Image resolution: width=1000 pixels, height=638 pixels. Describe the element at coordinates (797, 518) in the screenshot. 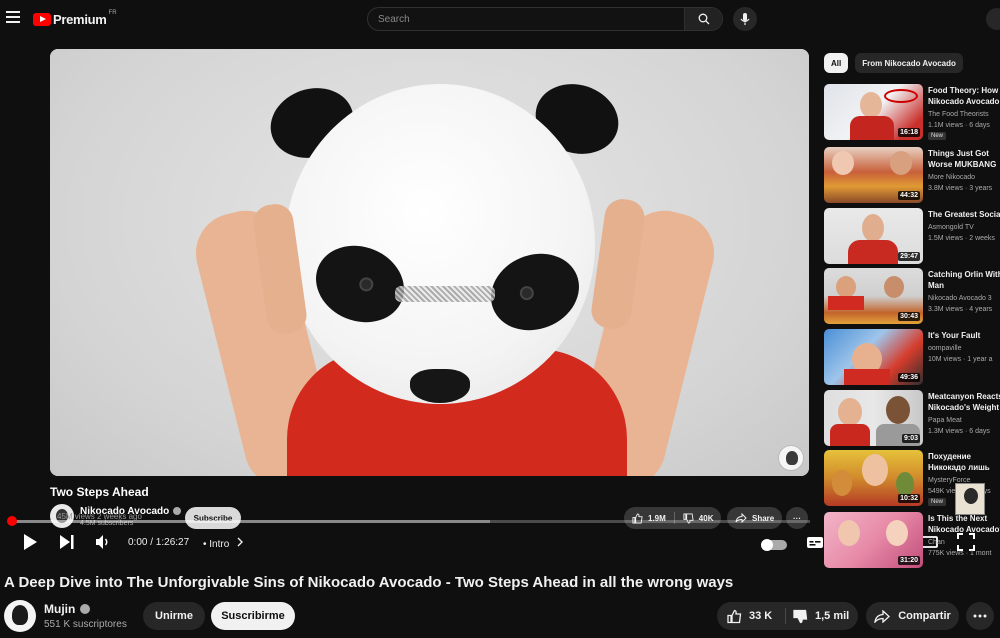

I see `overlay-more-button: ···` at that location.